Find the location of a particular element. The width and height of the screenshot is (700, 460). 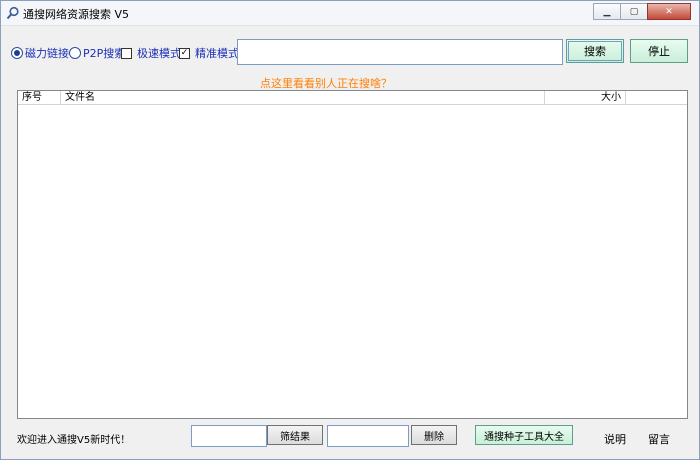

delete-button-label: 删除 is located at coordinates (434, 437).